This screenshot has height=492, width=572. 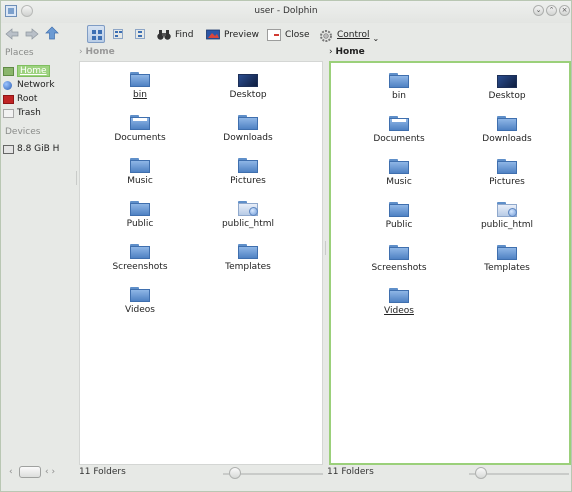 What do you see at coordinates (235, 473) in the screenshot?
I see `left-zoom-knob` at bounding box center [235, 473].